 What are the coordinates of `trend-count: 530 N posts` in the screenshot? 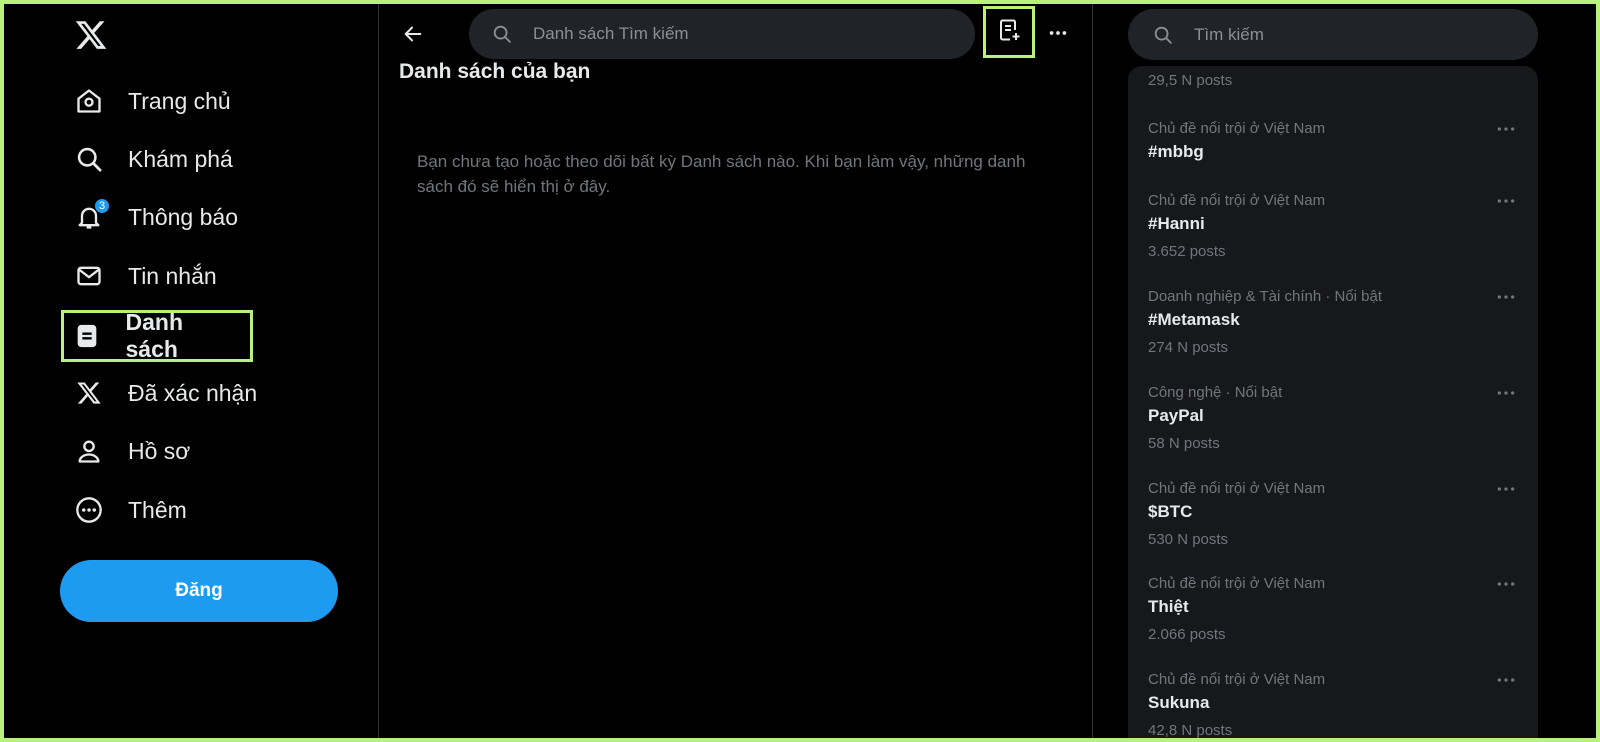 It's located at (1188, 539).